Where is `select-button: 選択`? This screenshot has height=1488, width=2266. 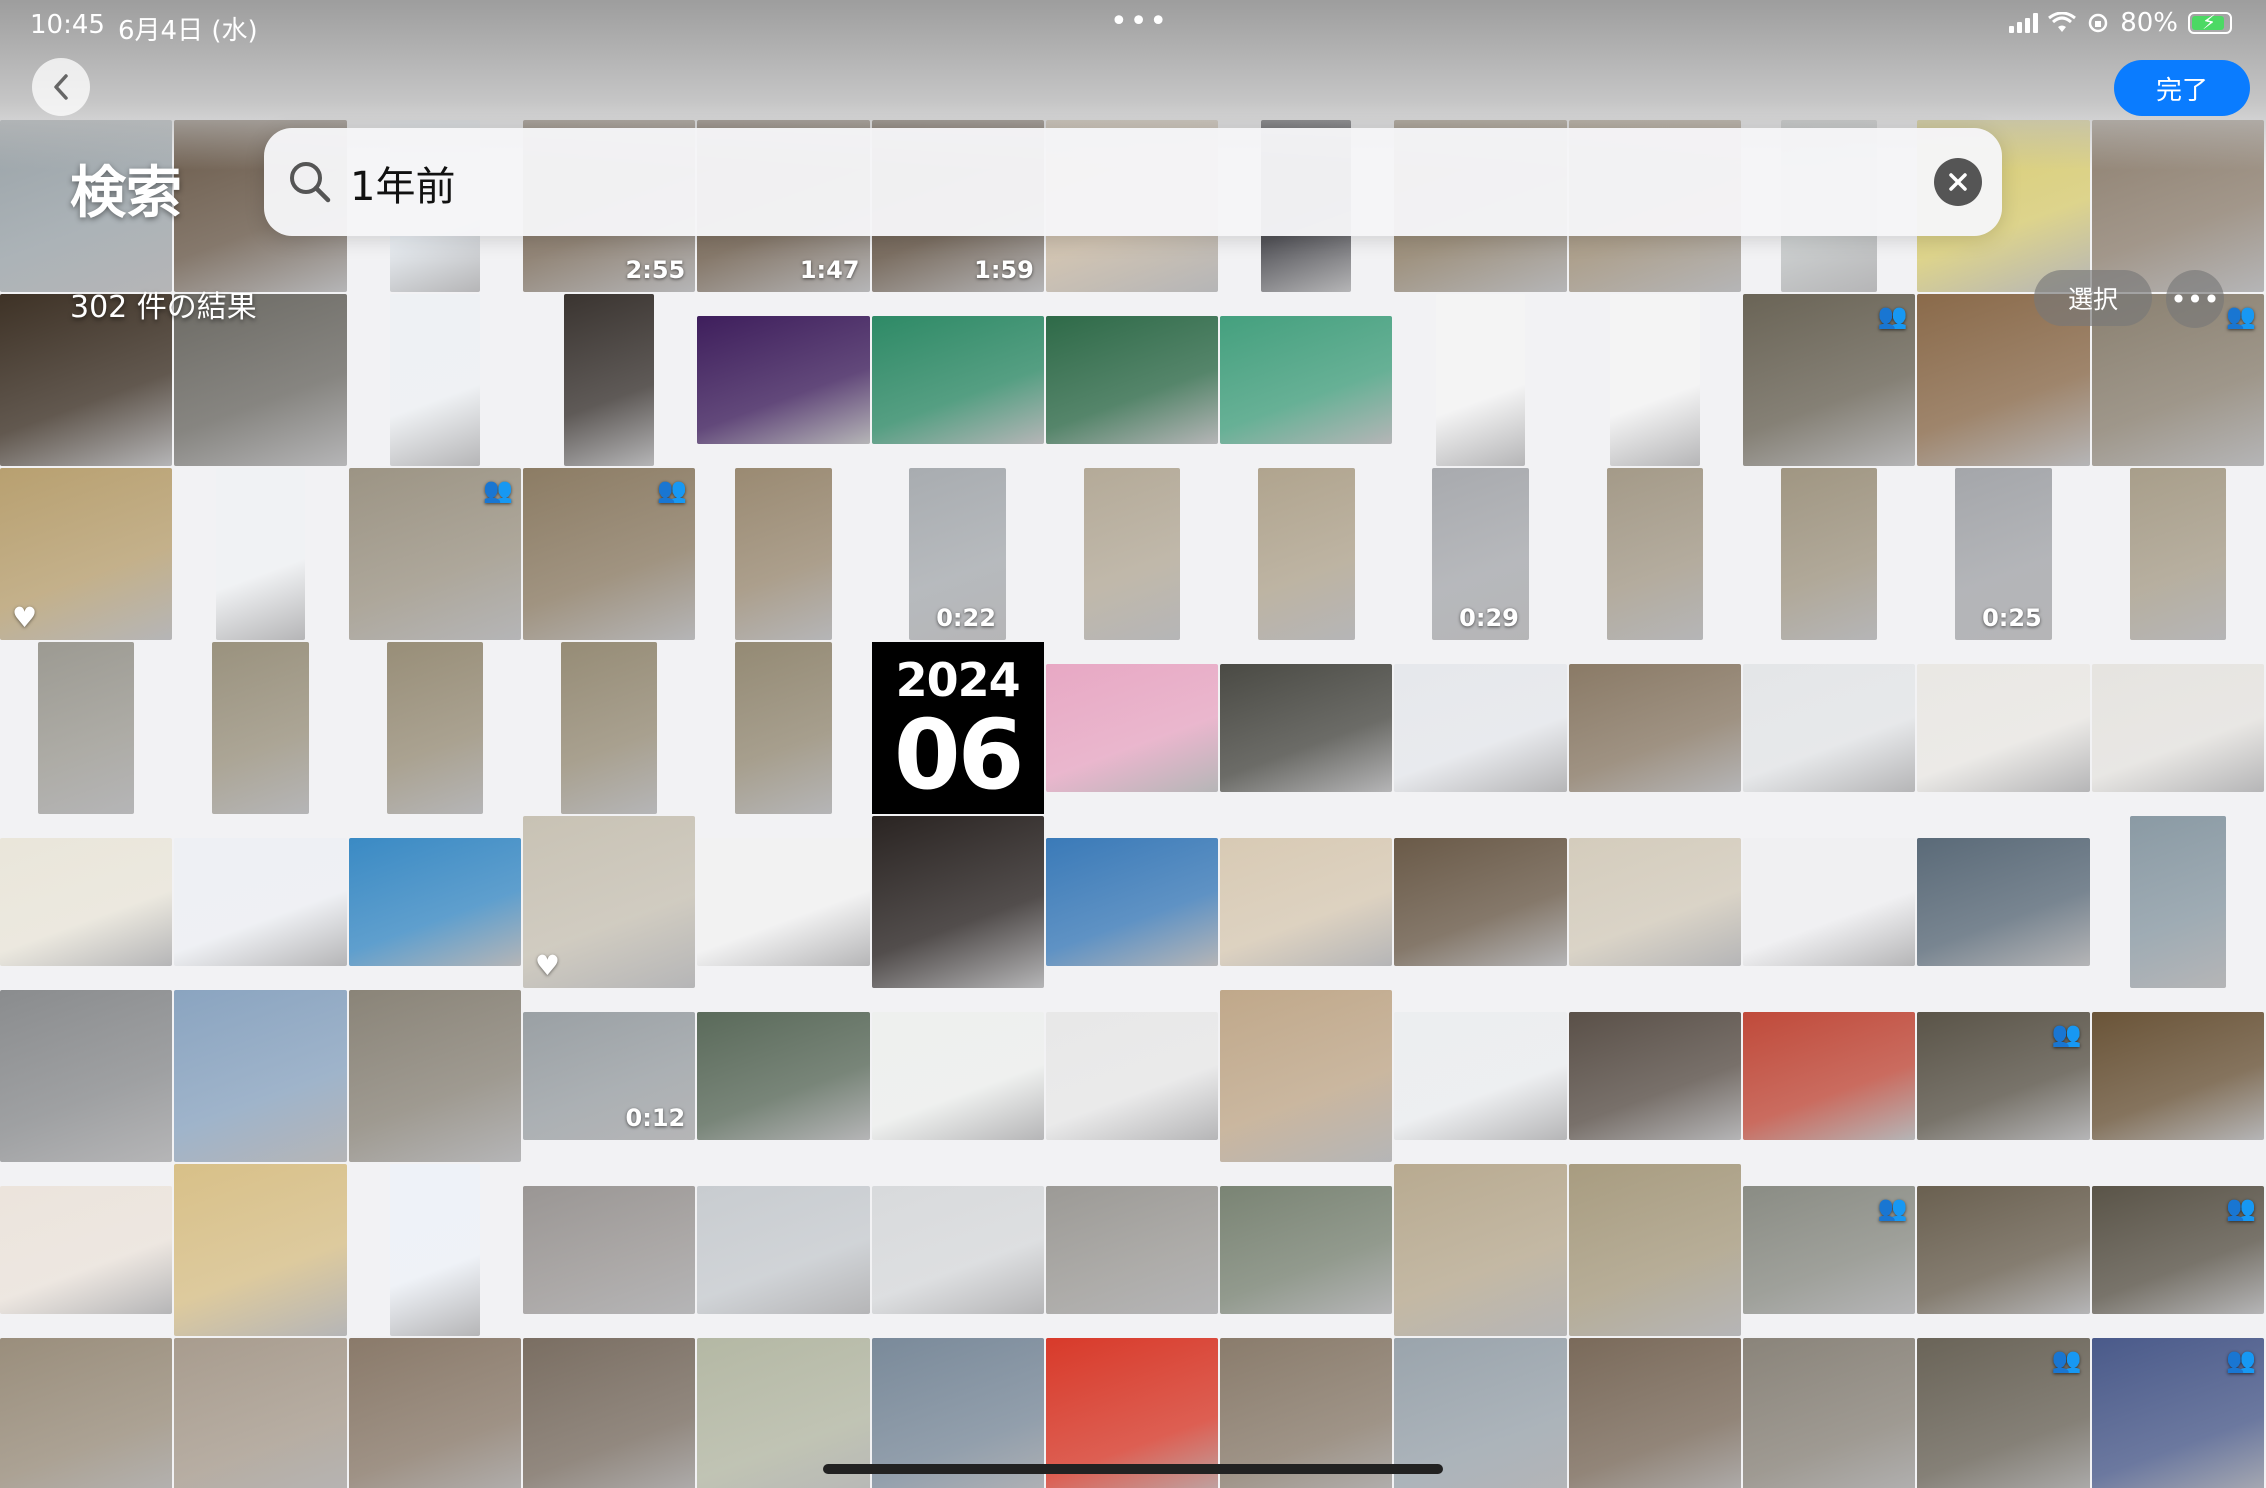 select-button: 選択 is located at coordinates (2093, 298).